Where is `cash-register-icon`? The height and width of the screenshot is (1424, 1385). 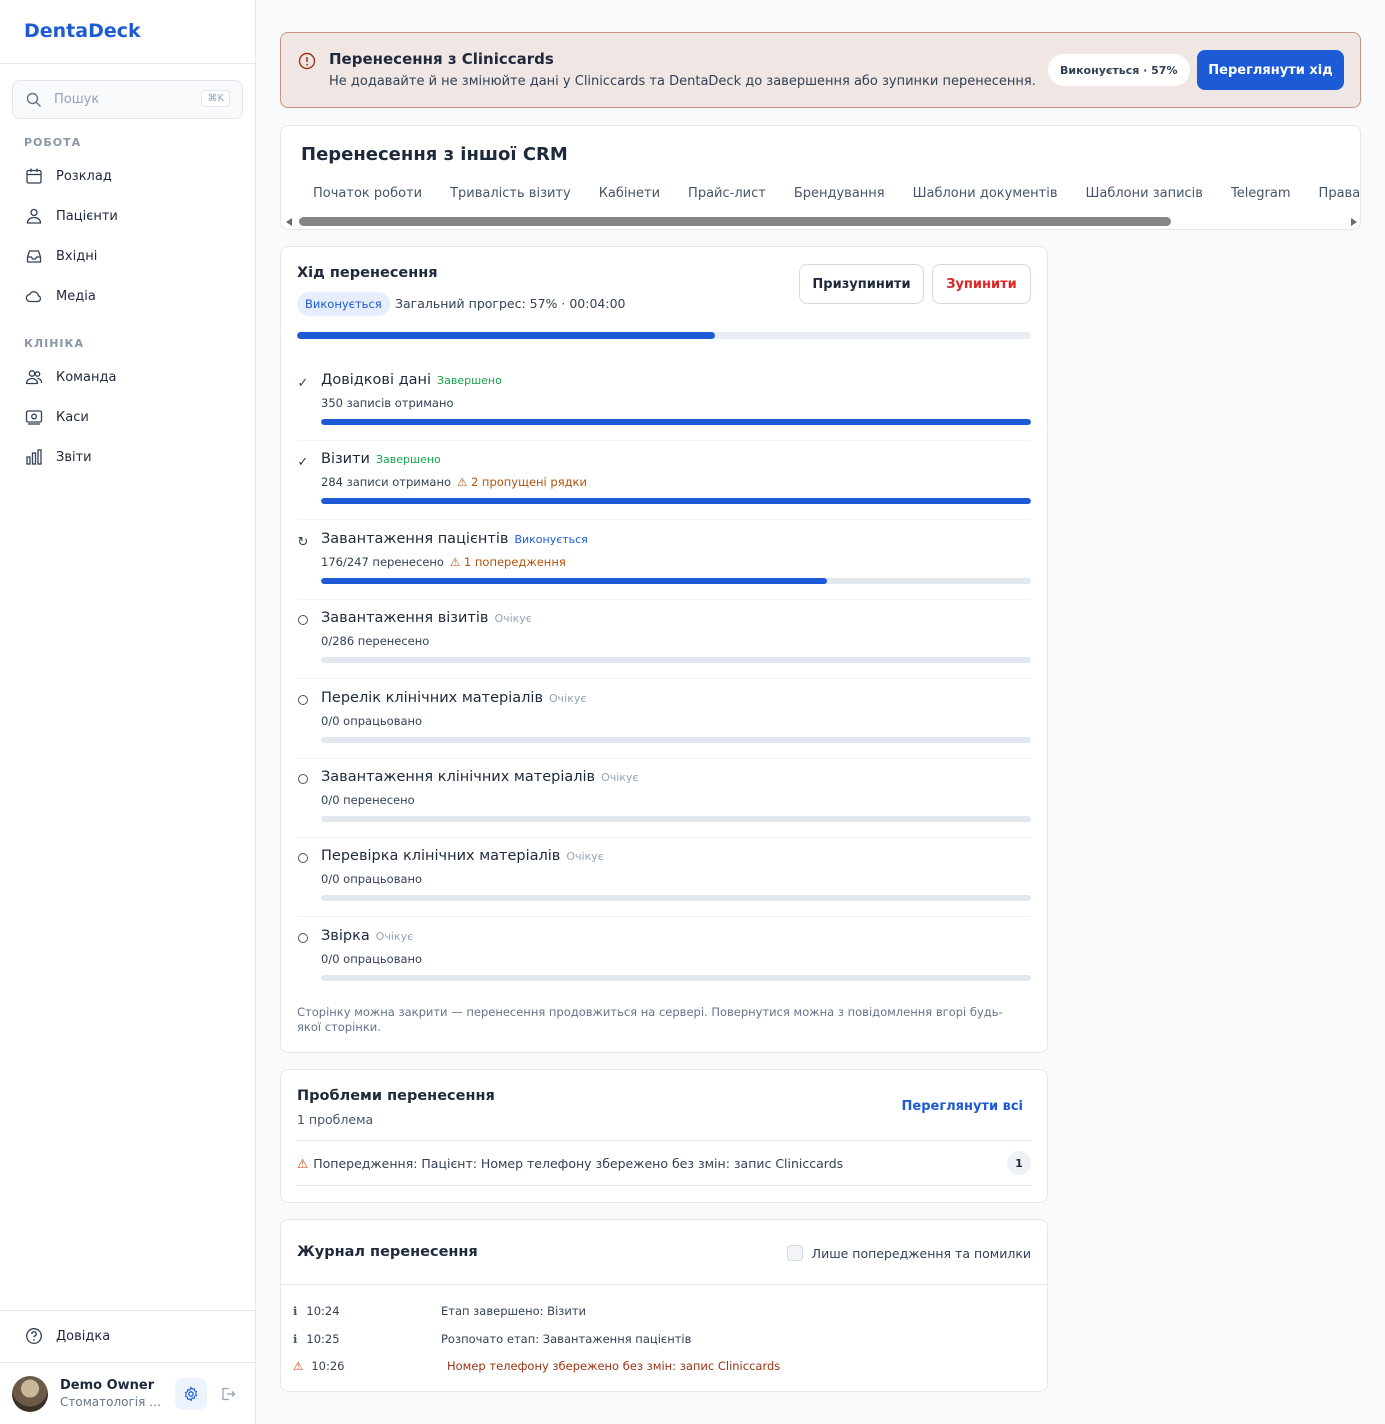 cash-register-icon is located at coordinates (34, 417).